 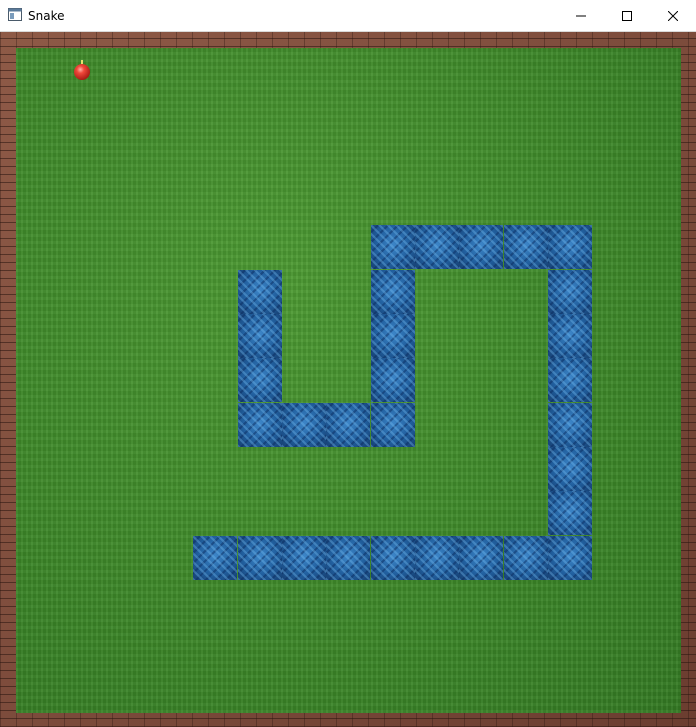 I want to click on close-button, so click(x=673, y=15).